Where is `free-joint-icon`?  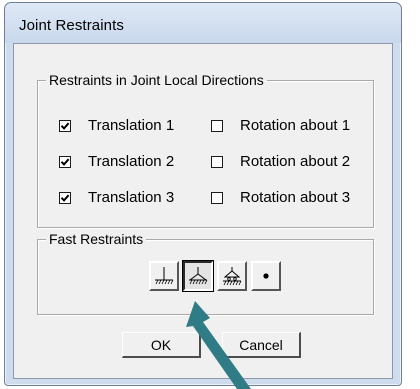 free-joint-icon is located at coordinates (266, 276).